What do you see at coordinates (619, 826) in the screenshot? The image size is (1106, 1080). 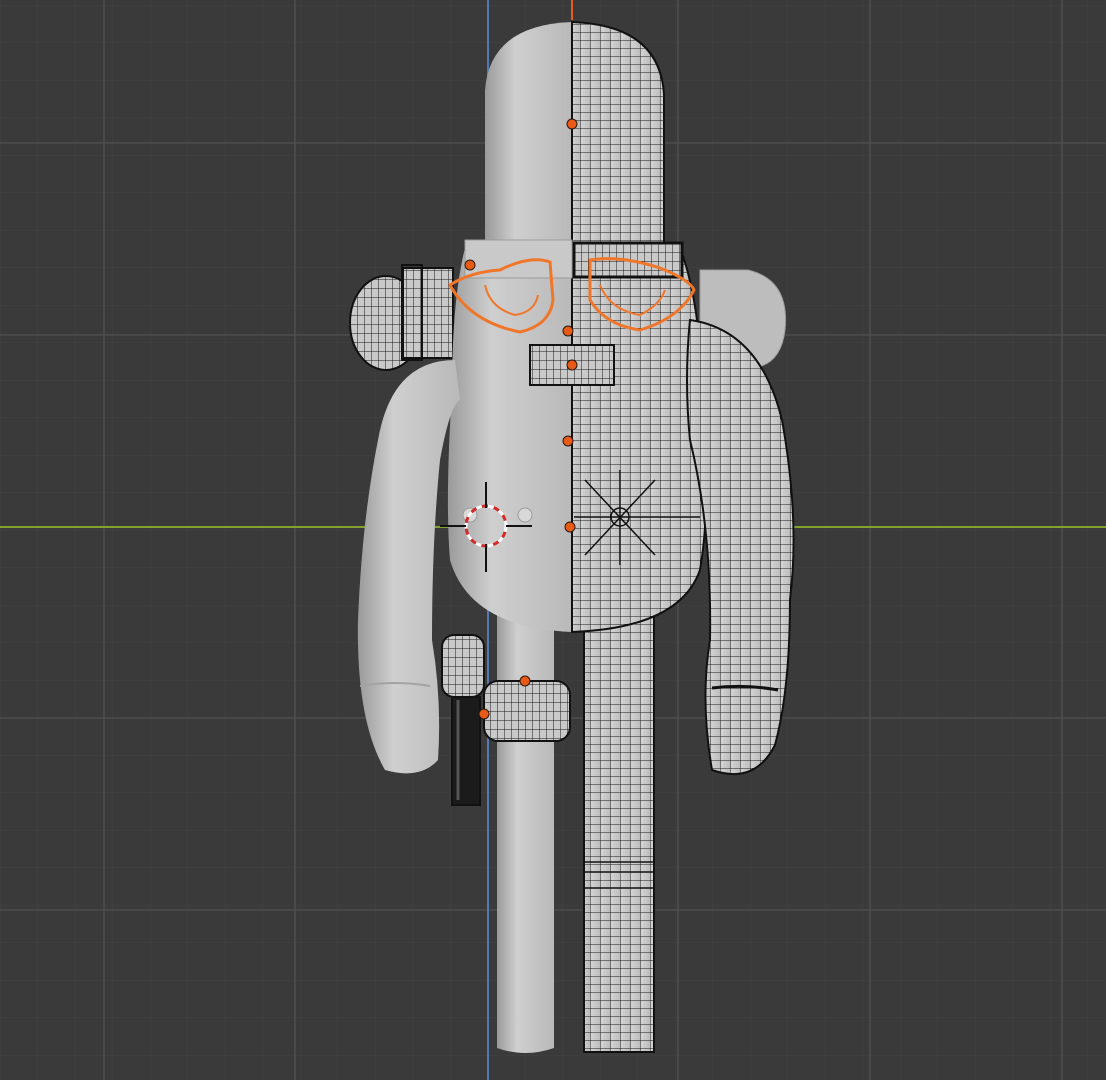 I see `leg-right-wire` at bounding box center [619, 826].